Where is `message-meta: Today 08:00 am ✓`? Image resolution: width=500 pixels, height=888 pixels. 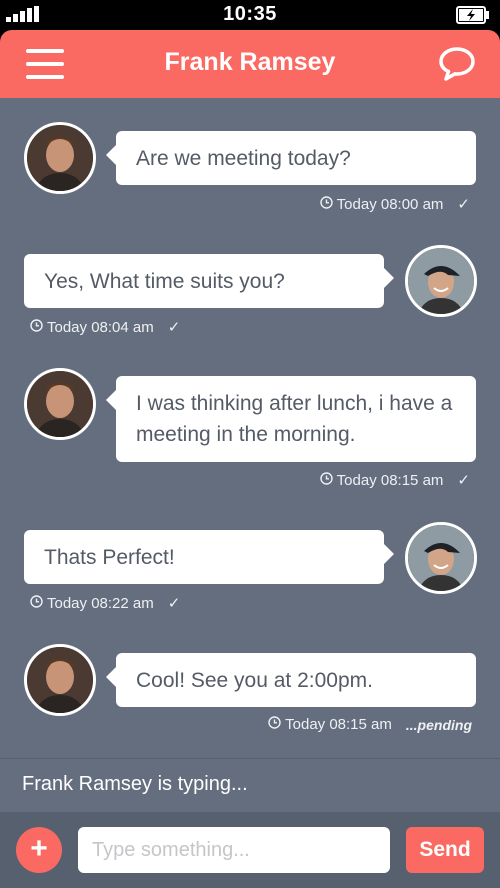
message-meta: Today 08:00 am ✓ is located at coordinates (394, 204).